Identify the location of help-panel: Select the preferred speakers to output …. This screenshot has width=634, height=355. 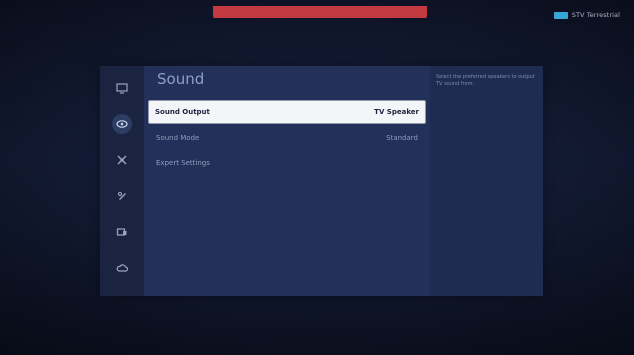
(486, 181).